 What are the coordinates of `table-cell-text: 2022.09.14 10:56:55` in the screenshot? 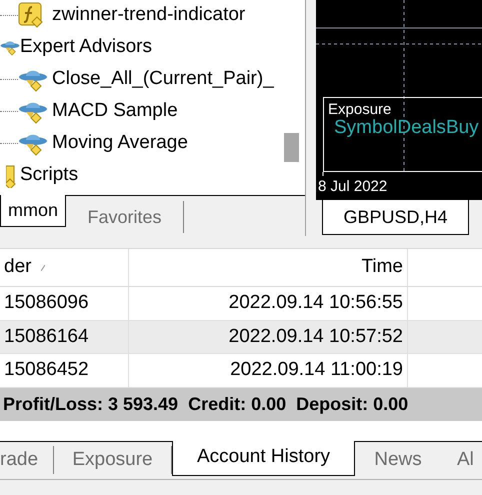 It's located at (315, 303).